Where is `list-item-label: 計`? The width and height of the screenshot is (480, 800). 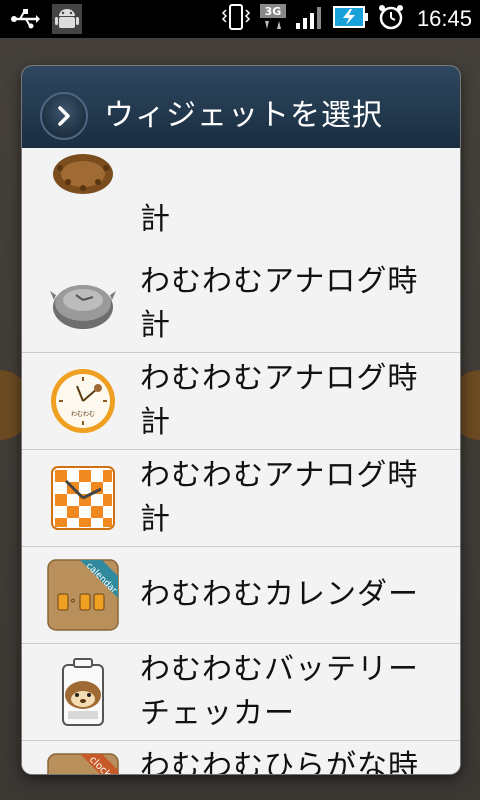 list-item-label: 計 is located at coordinates (155, 219).